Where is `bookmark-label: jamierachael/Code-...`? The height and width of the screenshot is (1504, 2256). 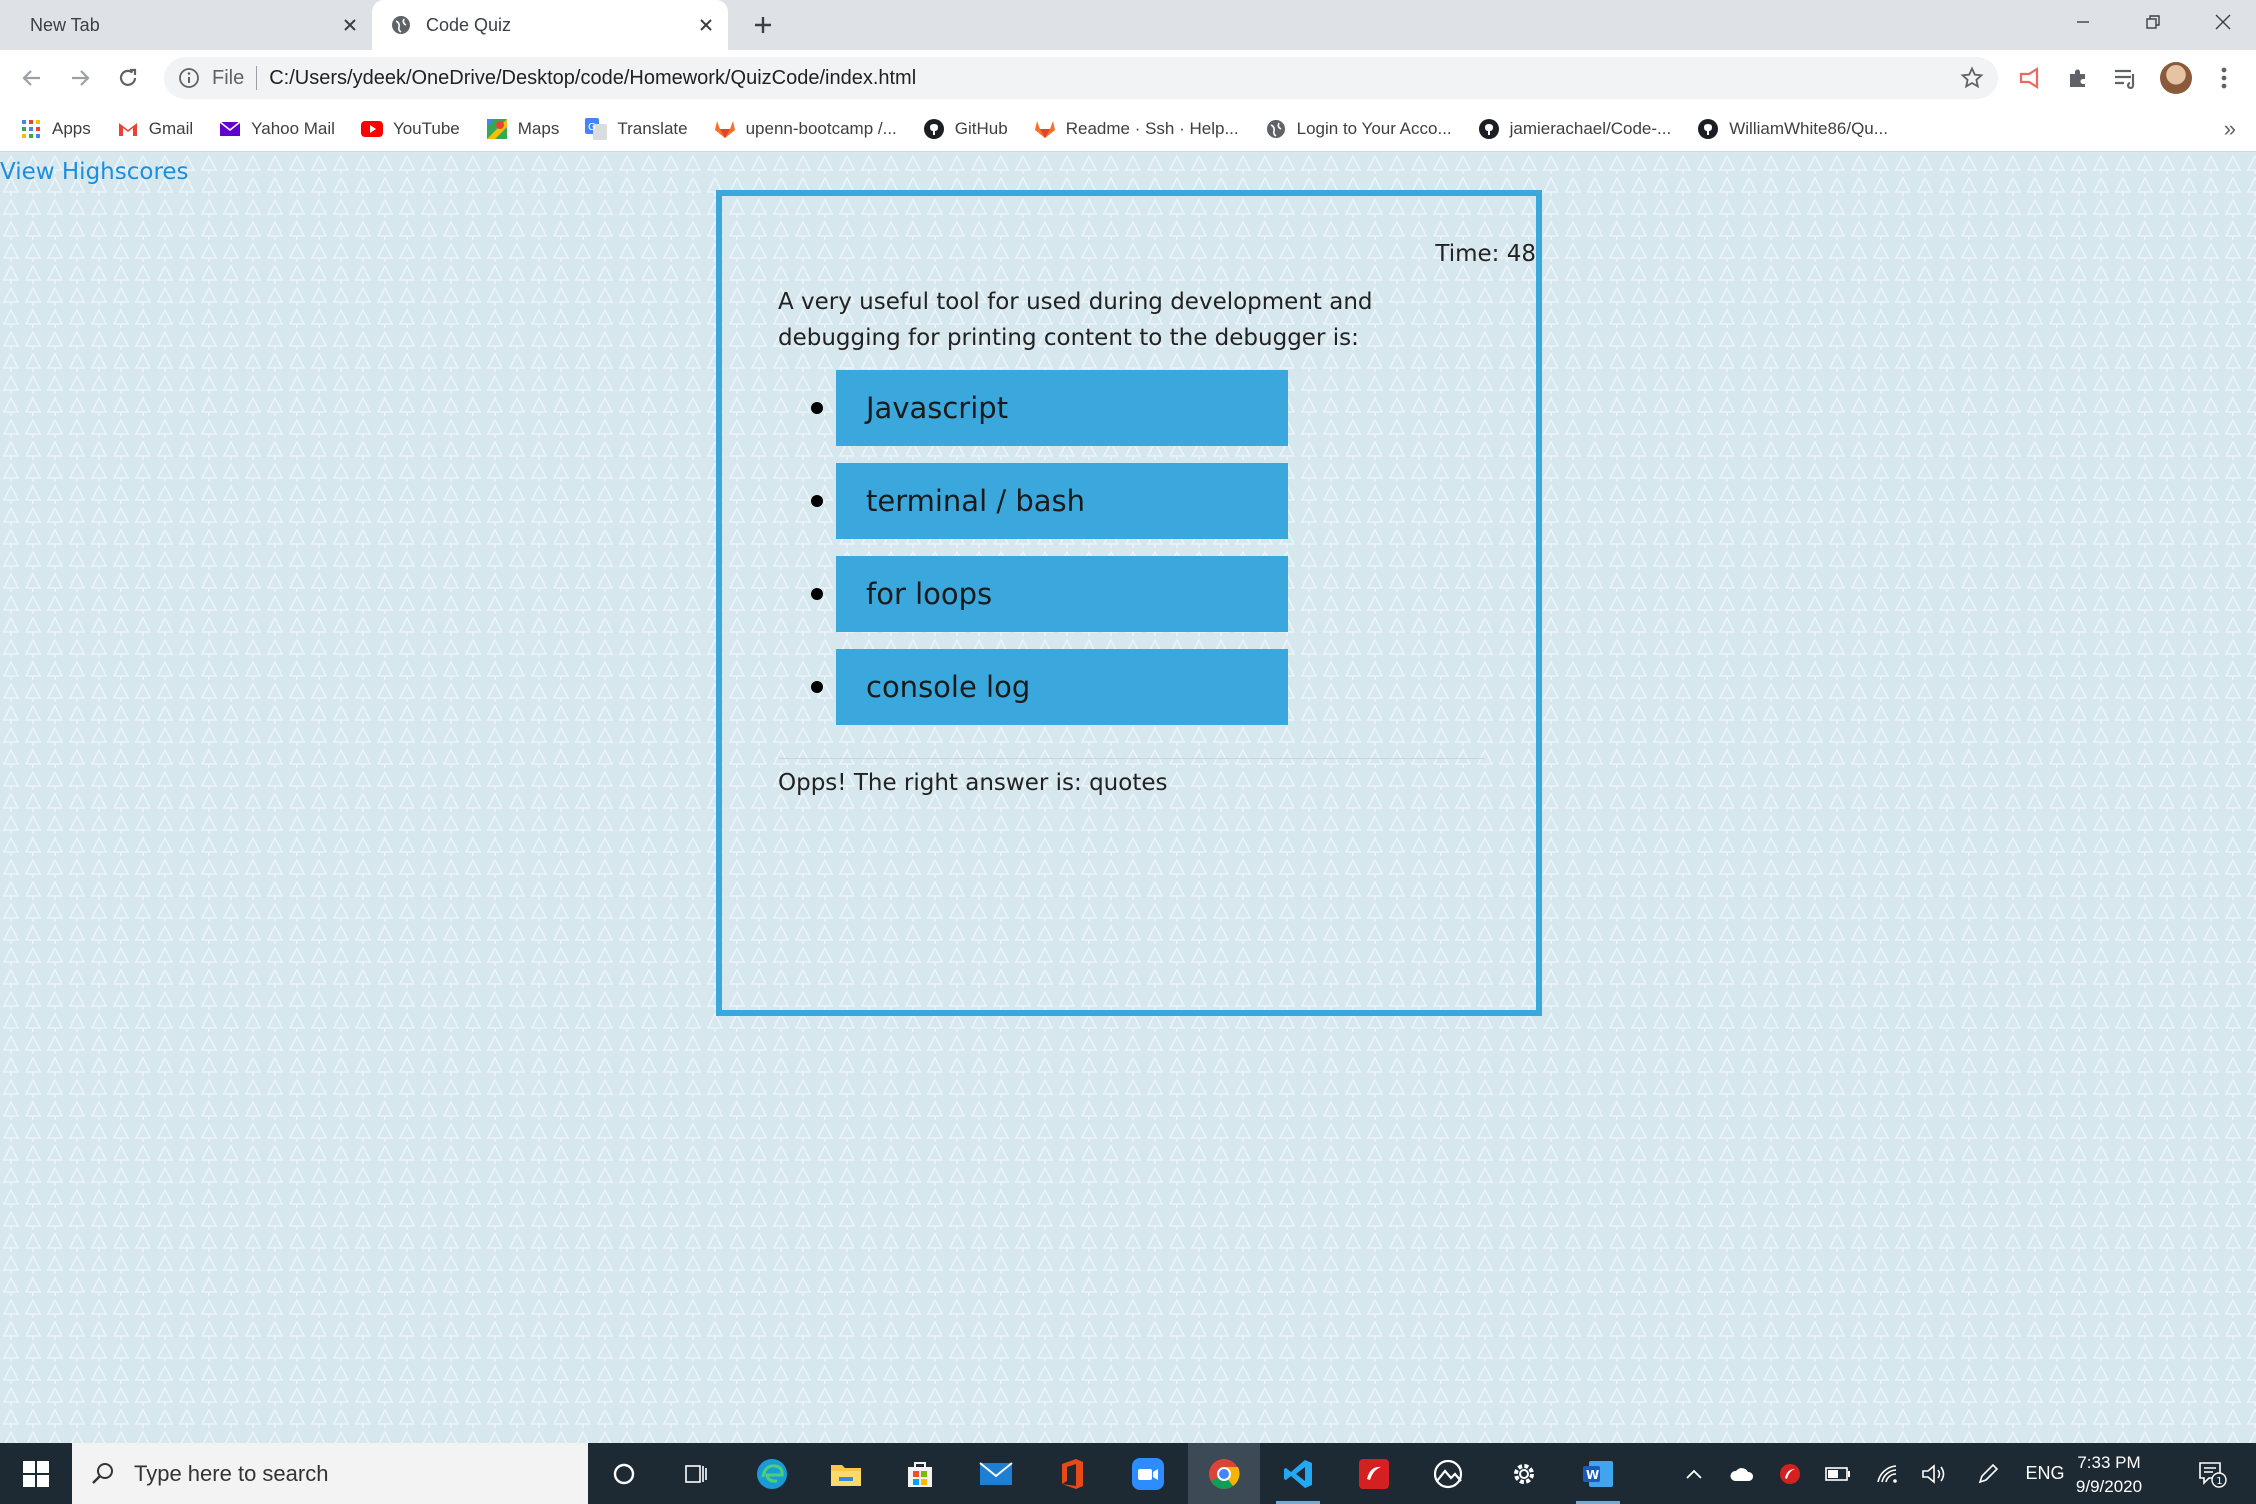 bookmark-label: jamierachael/Code-... is located at coordinates (1590, 128).